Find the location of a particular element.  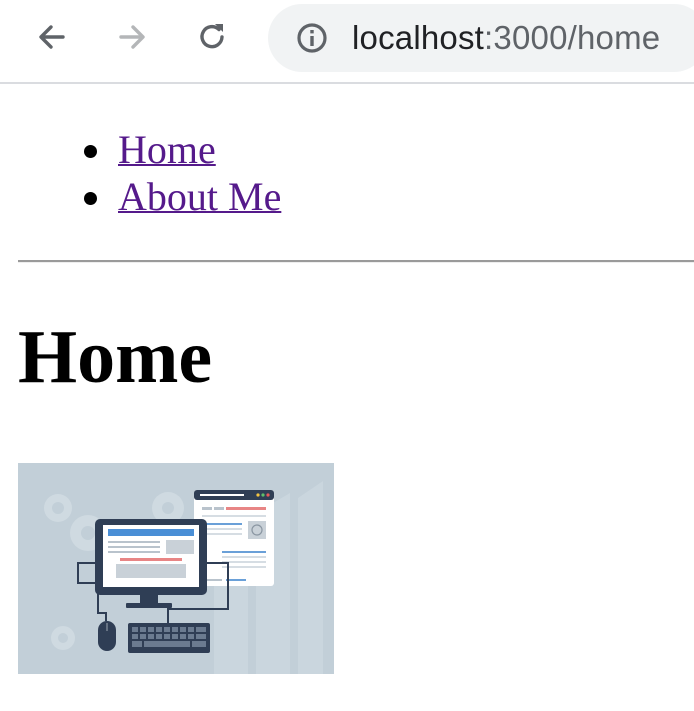

monitor-graphic is located at coordinates (151, 563).